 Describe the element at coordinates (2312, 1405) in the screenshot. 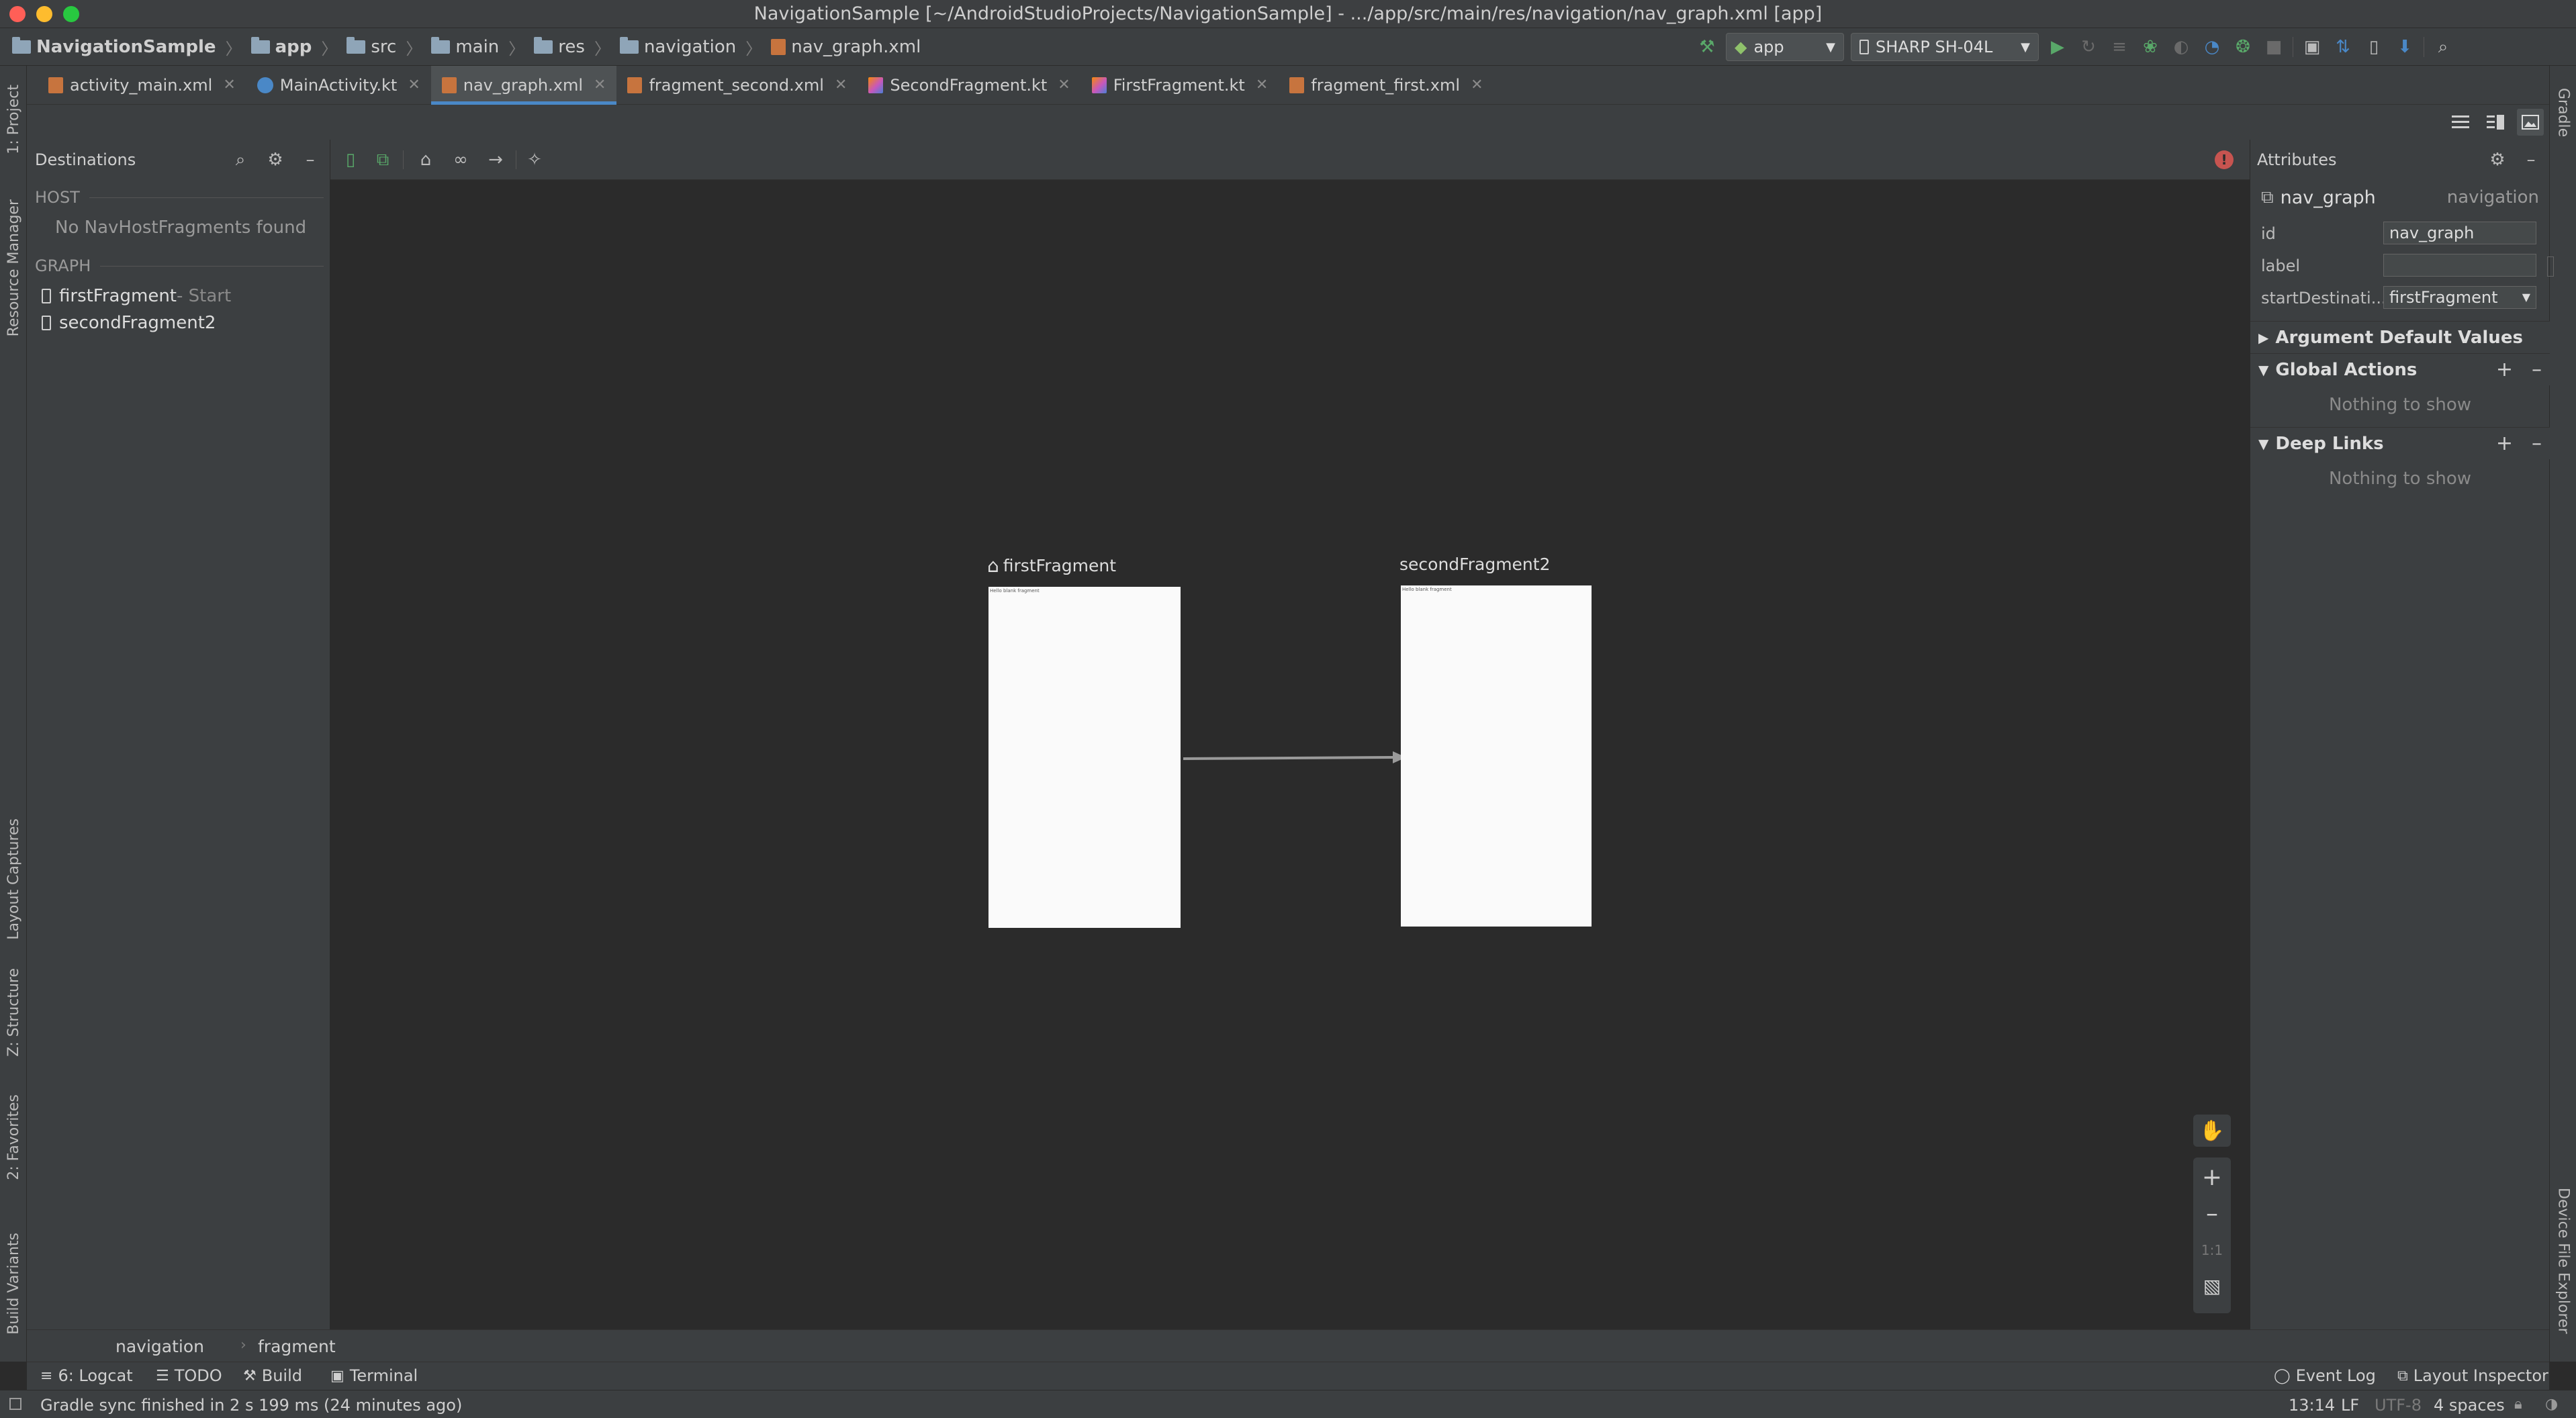

I see `caret-position: 13:14` at that location.